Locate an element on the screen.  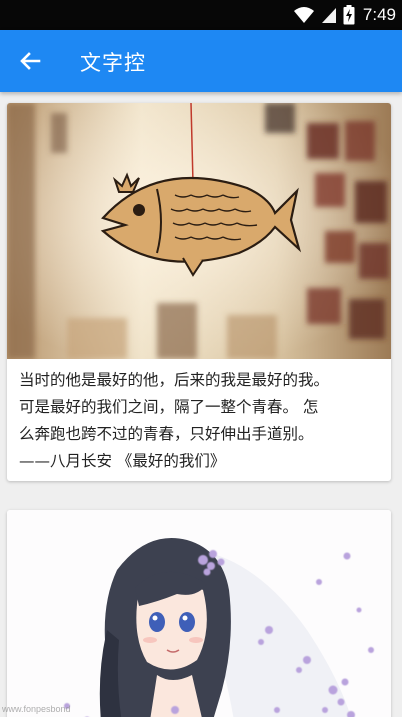
arrow-left-icon is located at coordinates (30, 61).